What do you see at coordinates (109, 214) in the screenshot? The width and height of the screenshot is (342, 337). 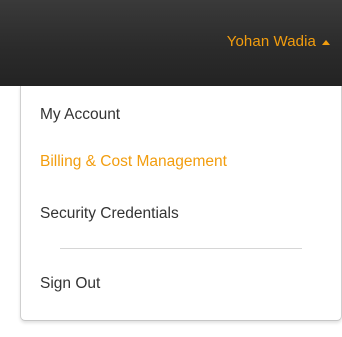 I see `menu-item-security-credentials: Security Credentials` at bounding box center [109, 214].